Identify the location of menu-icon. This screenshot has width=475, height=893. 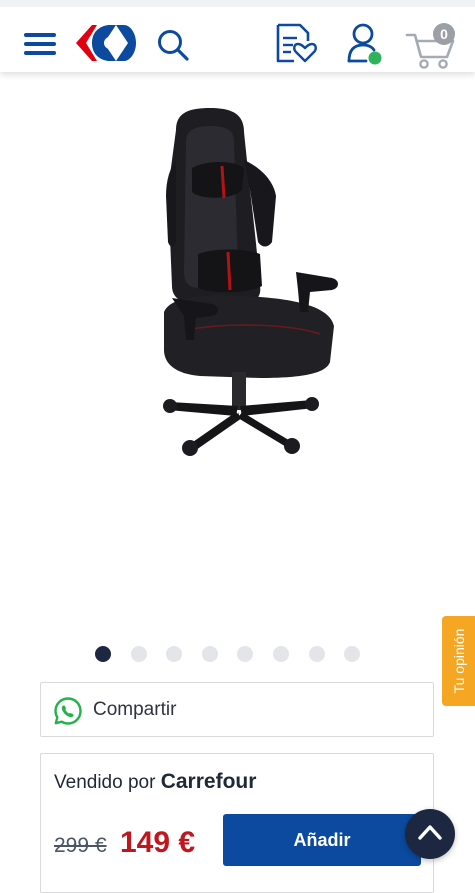
(40, 44).